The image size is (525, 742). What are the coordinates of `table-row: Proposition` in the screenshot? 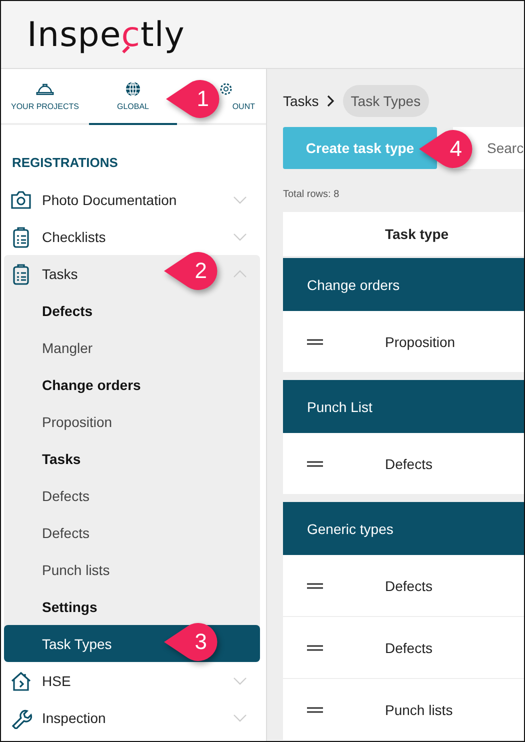 It's located at (403, 341).